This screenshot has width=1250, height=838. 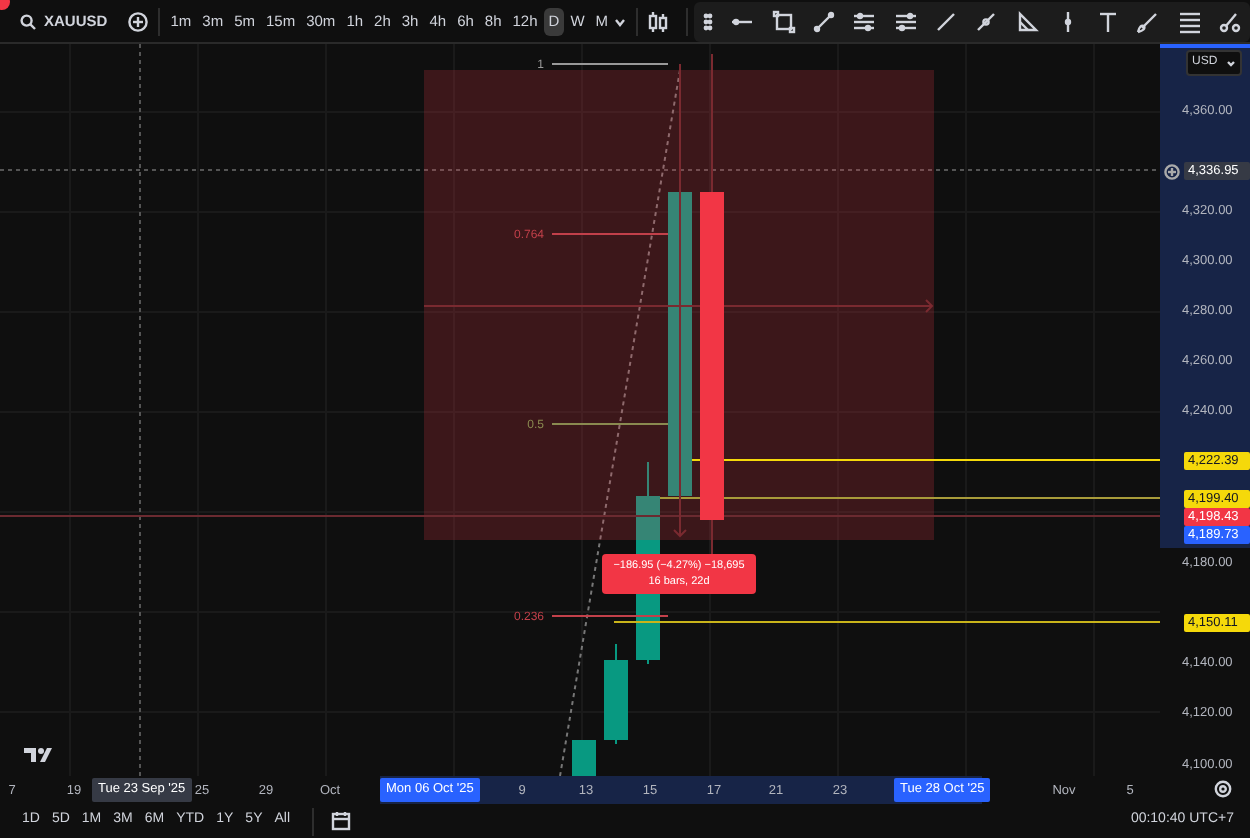 What do you see at coordinates (28, 21) in the screenshot?
I see `search-icon` at bounding box center [28, 21].